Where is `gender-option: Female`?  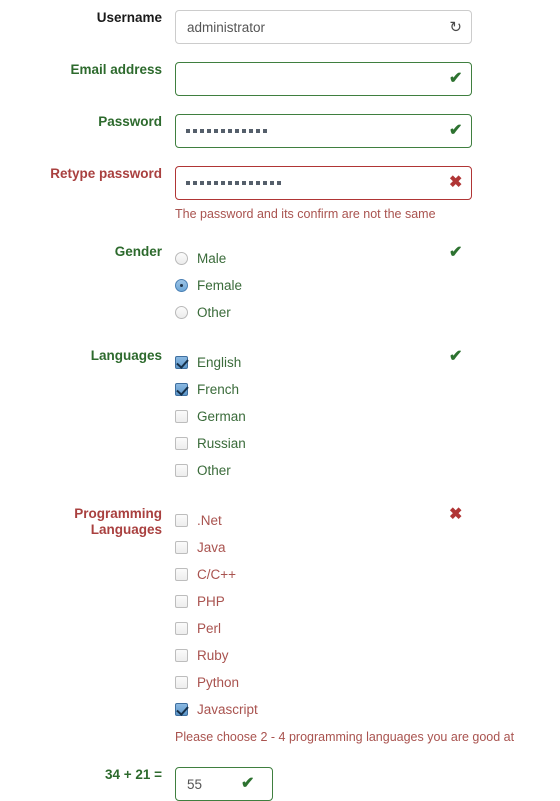 gender-option: Female is located at coordinates (367, 285).